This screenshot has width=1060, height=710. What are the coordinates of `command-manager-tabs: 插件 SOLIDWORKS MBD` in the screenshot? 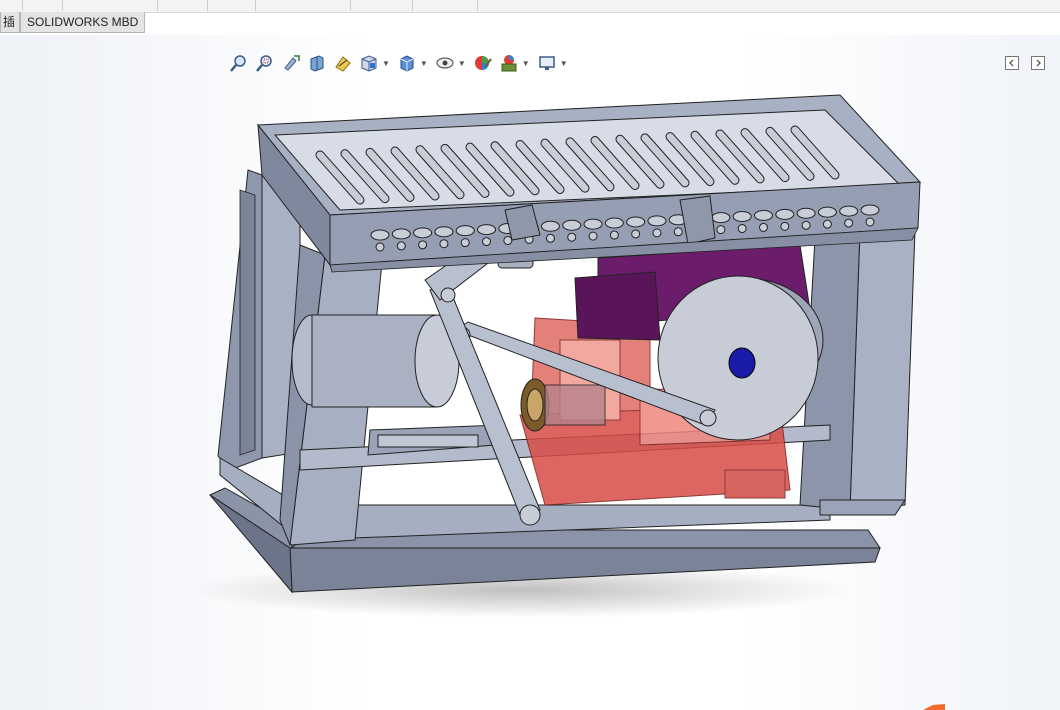 It's located at (73, 23).